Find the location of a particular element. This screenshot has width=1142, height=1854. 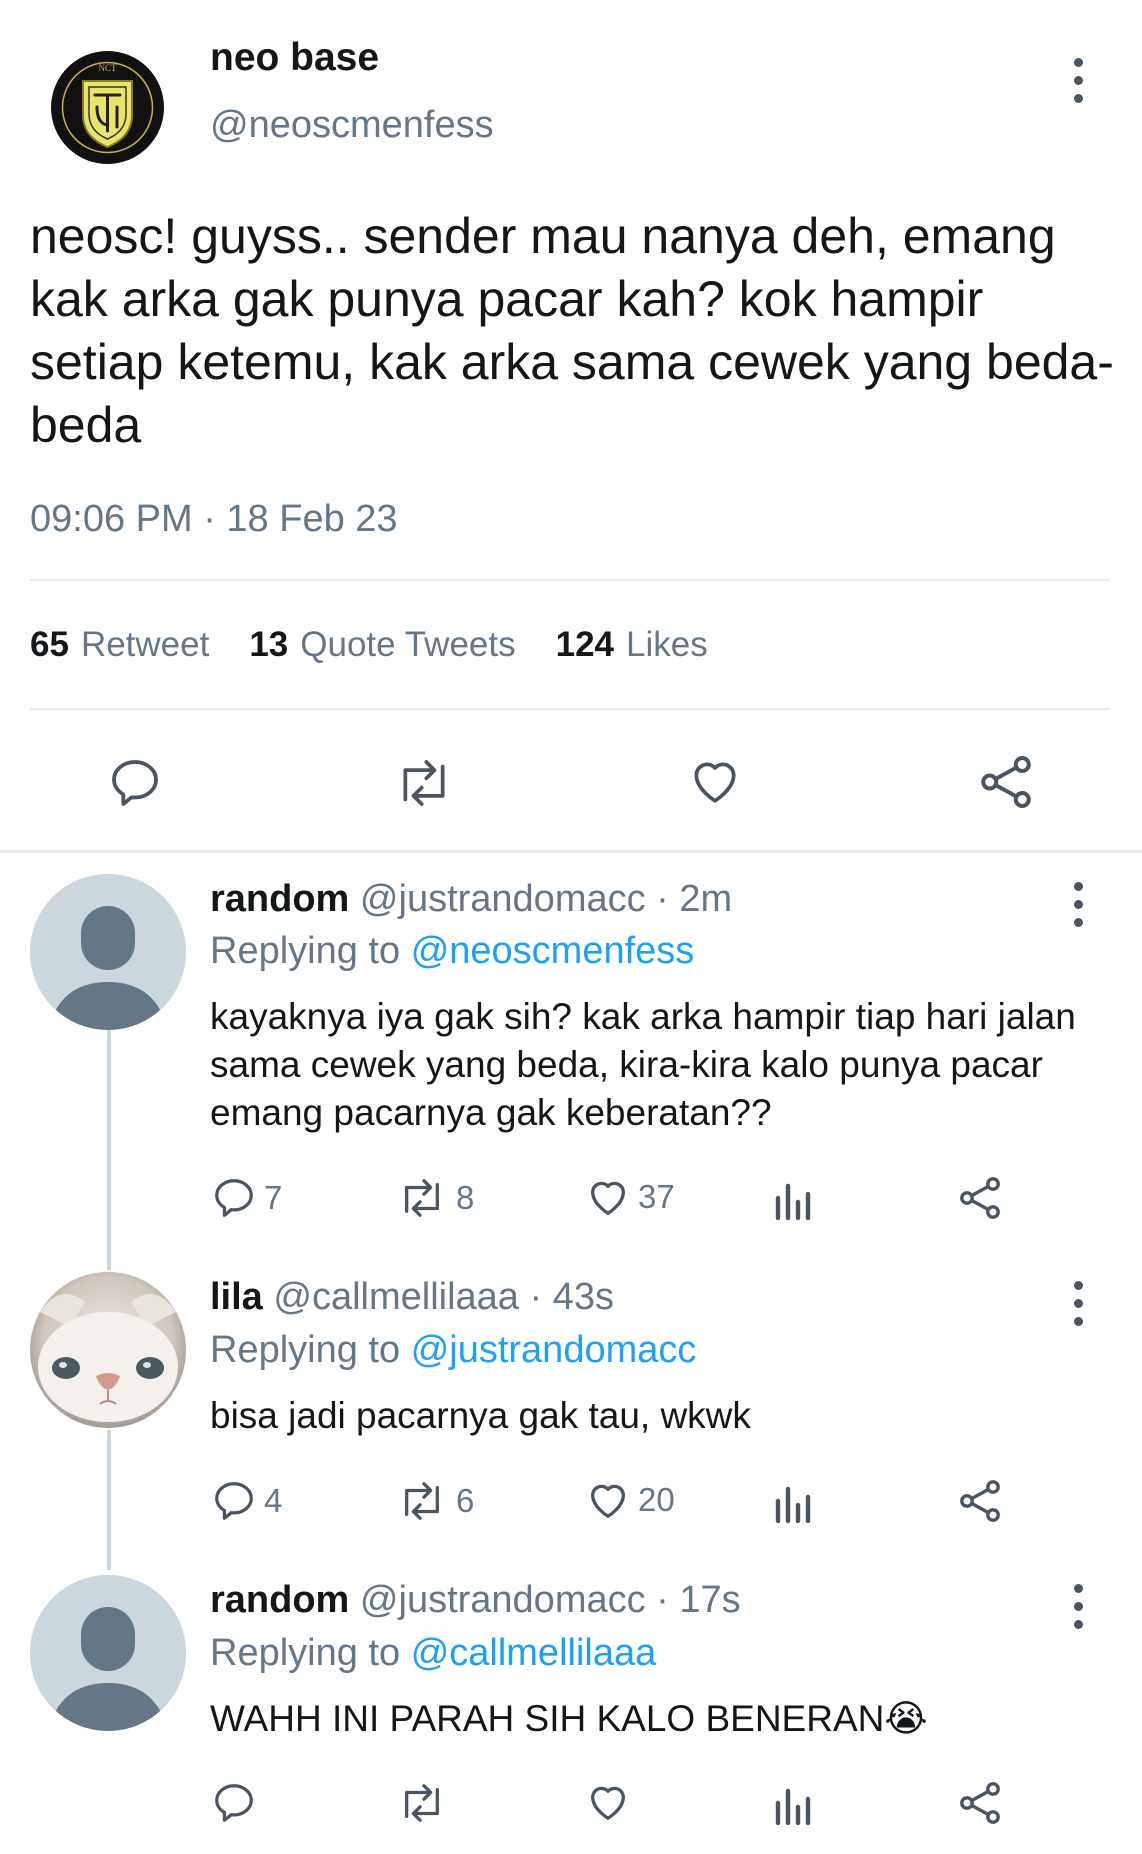

replying-to: Replying to @callmellilaaa is located at coordinates (433, 1653).